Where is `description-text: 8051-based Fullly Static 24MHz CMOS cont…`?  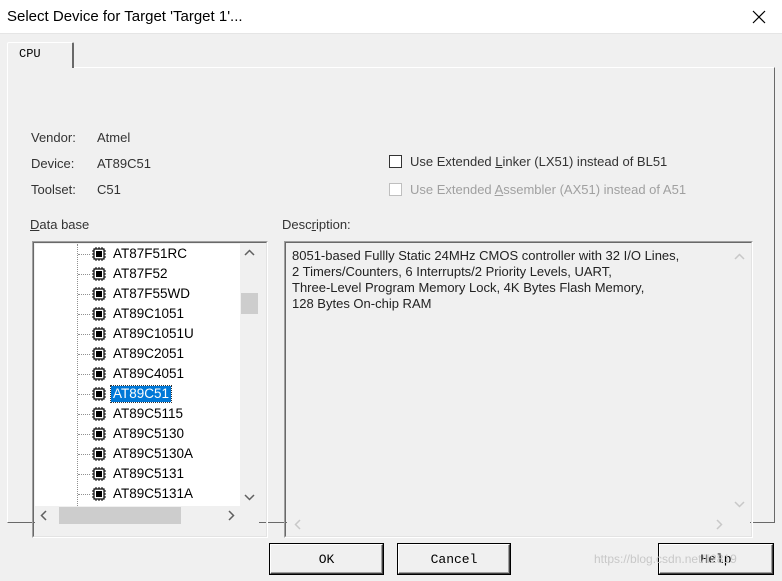
description-text: 8051-based Fullly Static 24MHz CMOS cont… is located at coordinates (485, 280).